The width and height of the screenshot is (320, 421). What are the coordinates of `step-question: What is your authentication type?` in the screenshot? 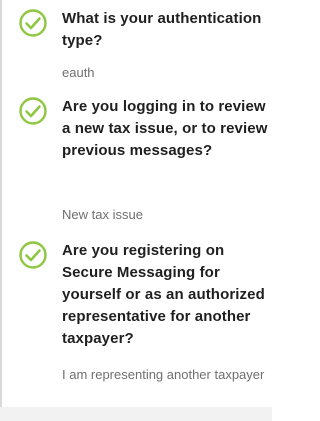 It's located at (162, 29).